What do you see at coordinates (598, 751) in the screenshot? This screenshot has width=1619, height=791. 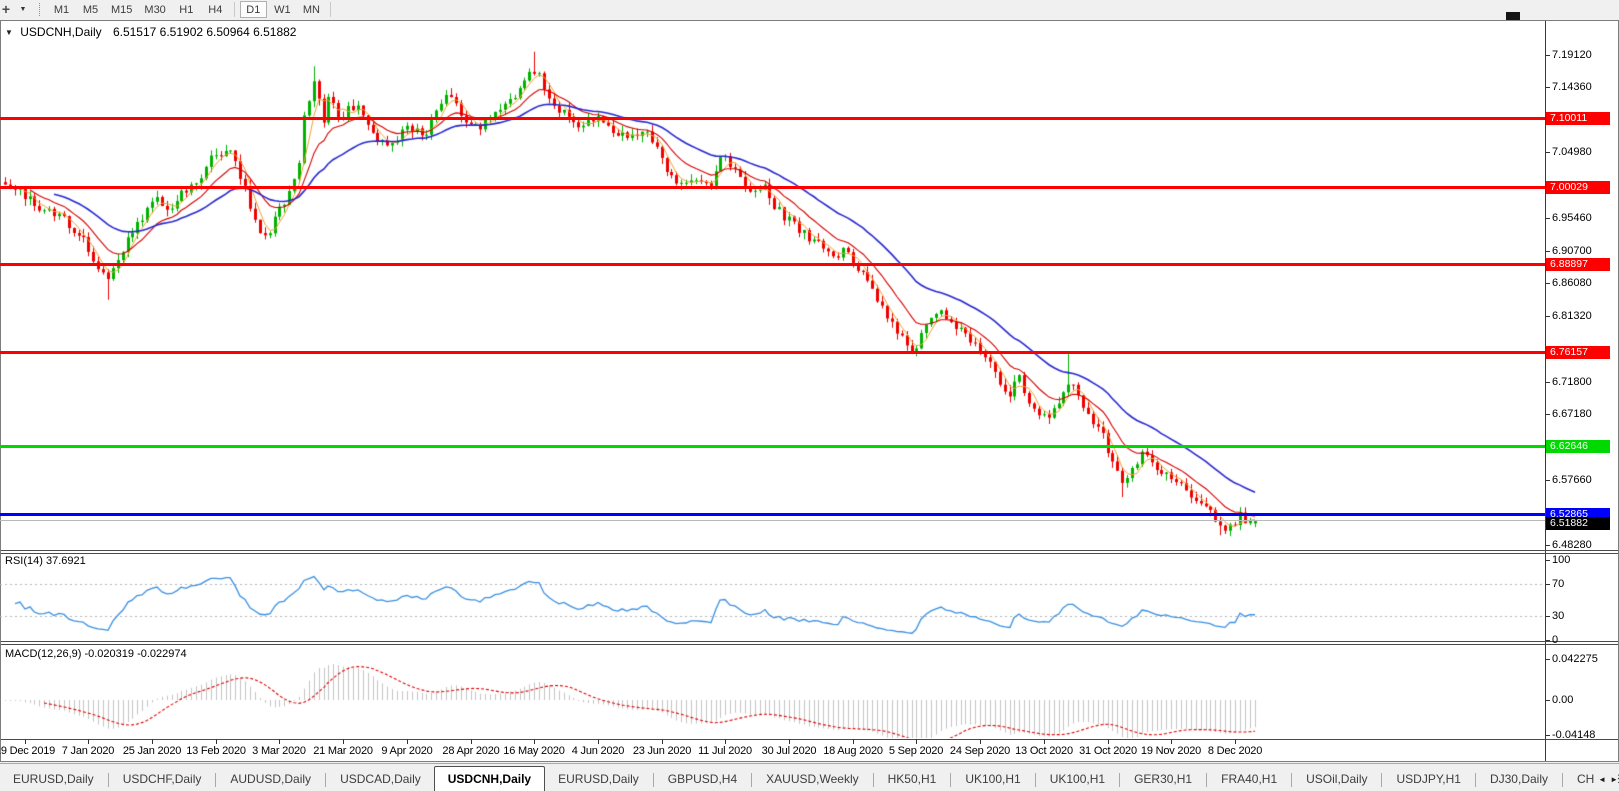 I see `date-tick-label: 4 Jun 2020` at bounding box center [598, 751].